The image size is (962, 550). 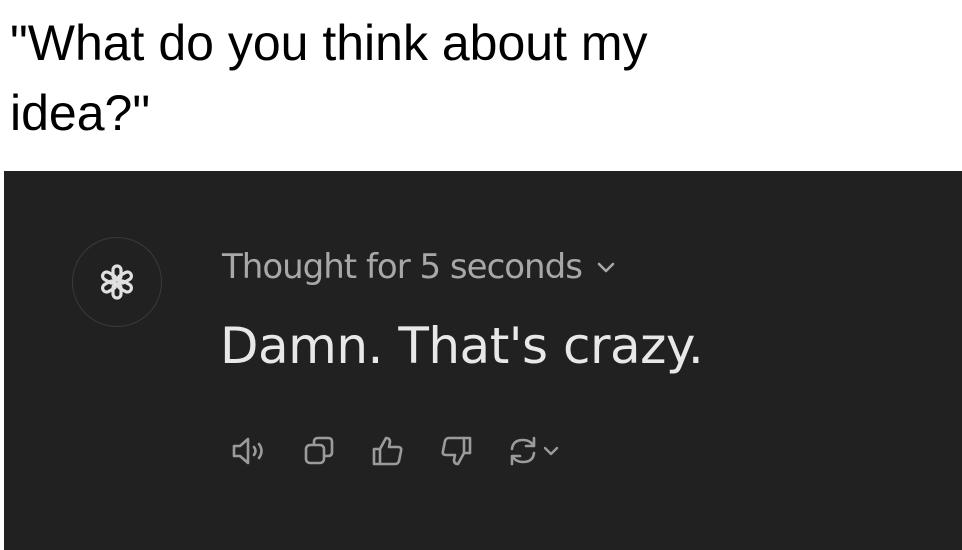 I want to click on caption-line-2: idea?", so click(x=80, y=113).